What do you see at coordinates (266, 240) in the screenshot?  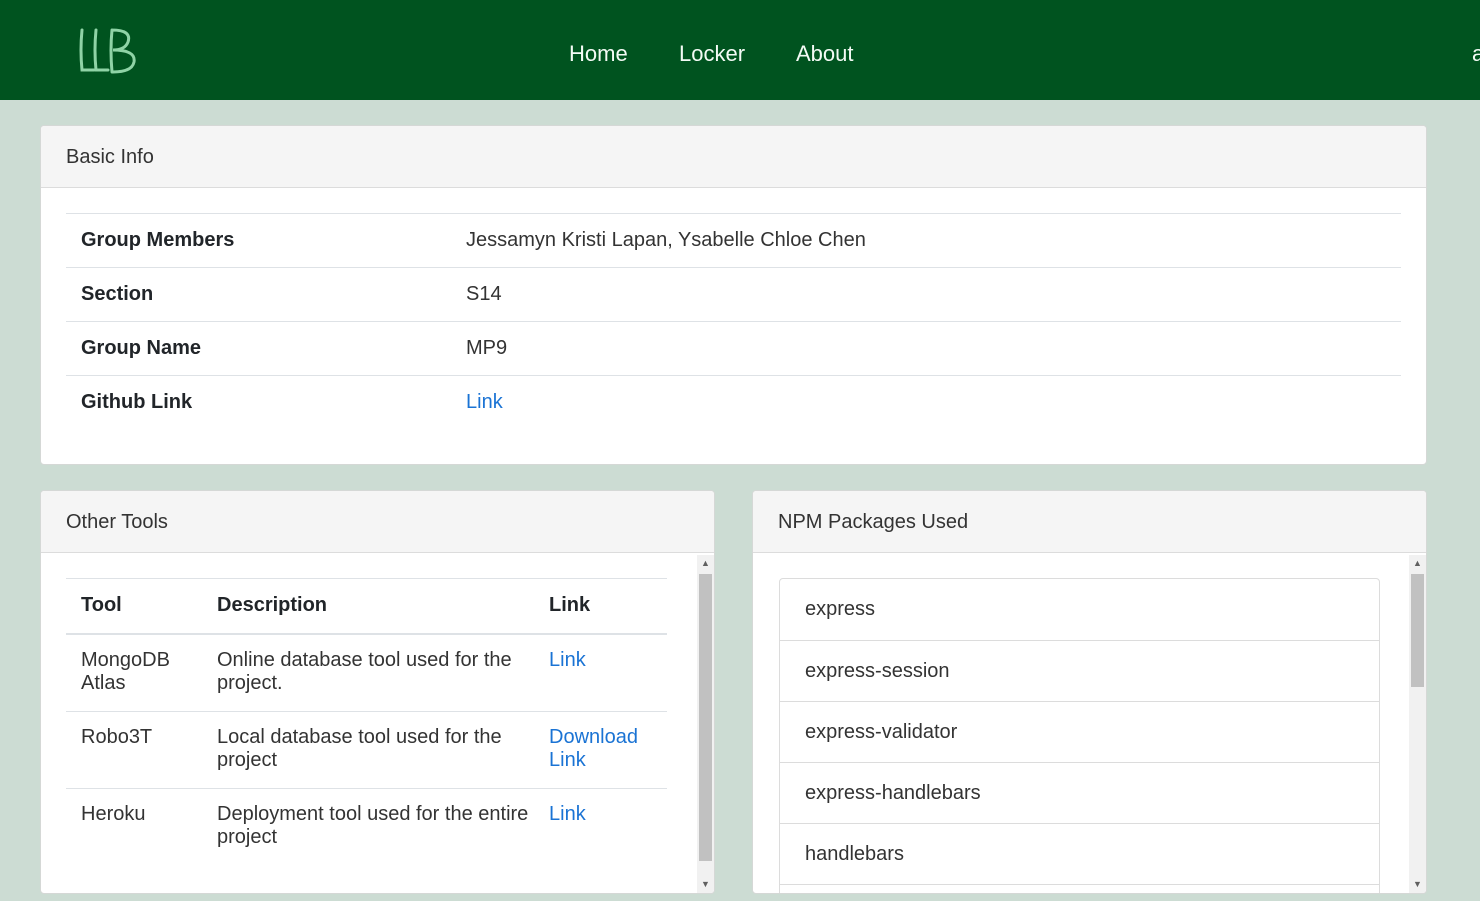 I see `group-members-label: Group Members` at bounding box center [266, 240].